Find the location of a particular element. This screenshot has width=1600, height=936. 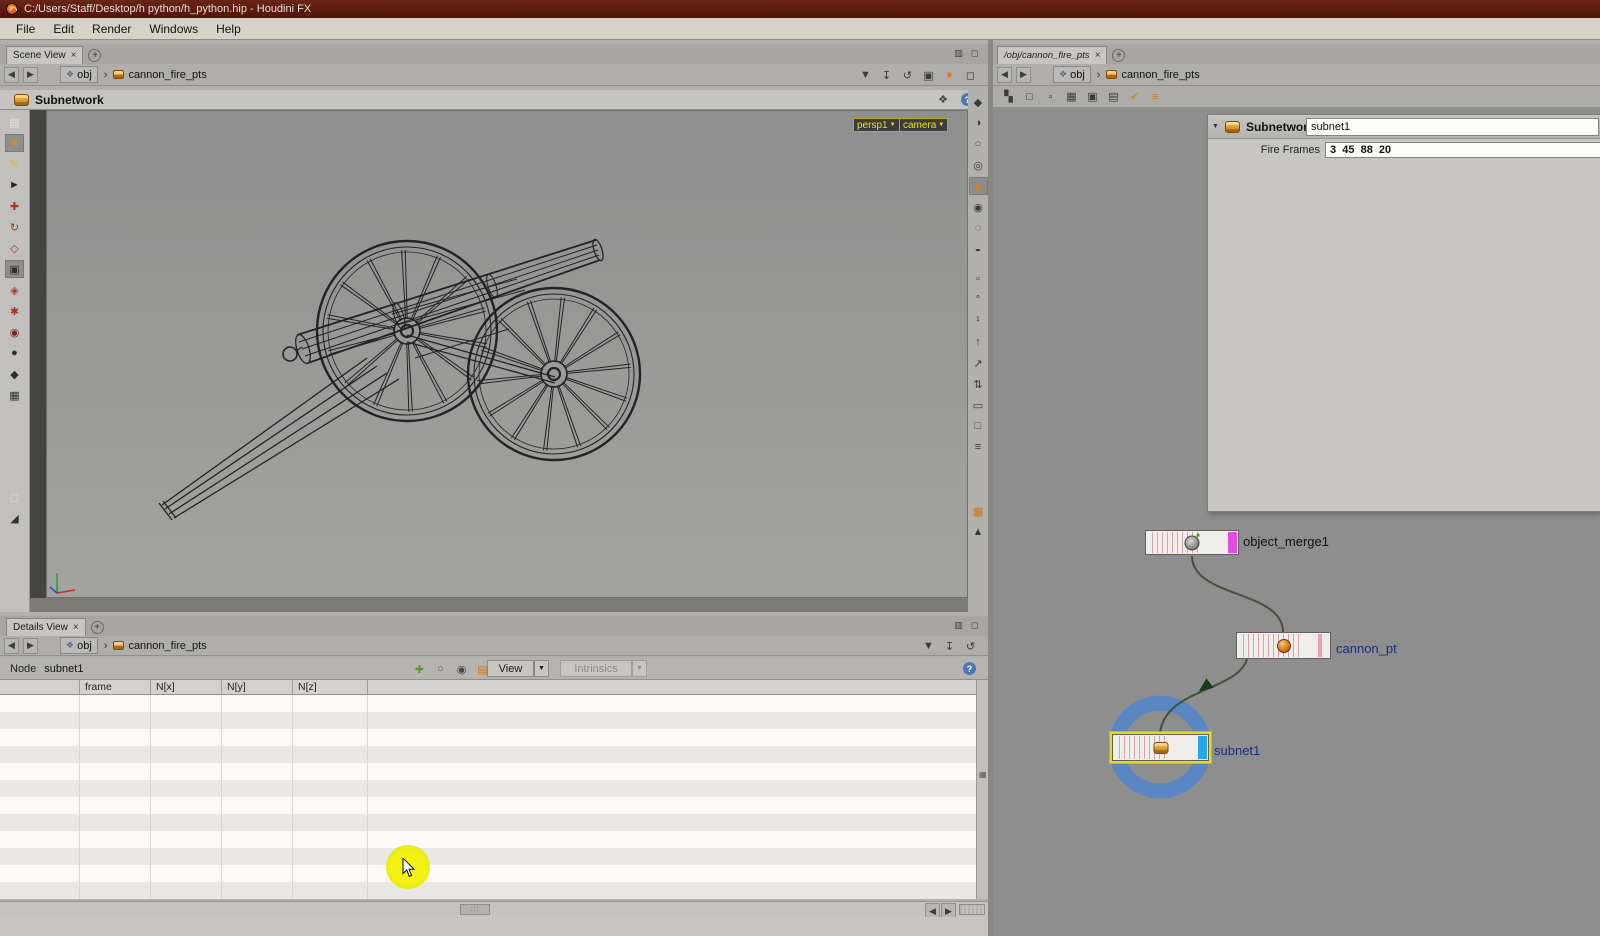

render-view-icon: ● is located at coordinates (949, 75).